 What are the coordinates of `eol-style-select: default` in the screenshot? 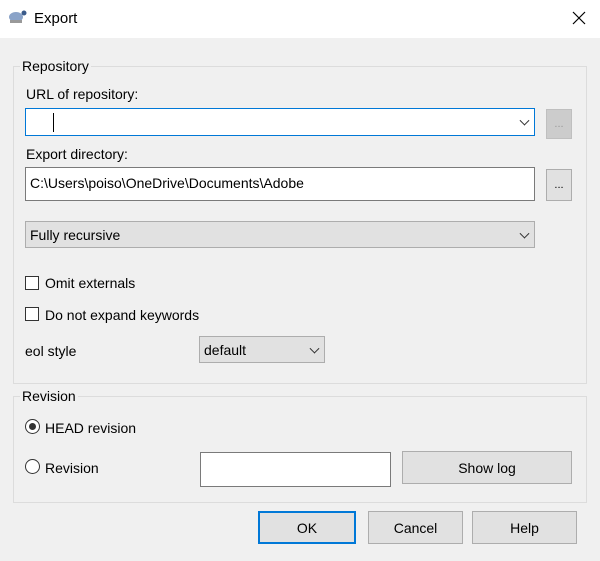 It's located at (262, 349).